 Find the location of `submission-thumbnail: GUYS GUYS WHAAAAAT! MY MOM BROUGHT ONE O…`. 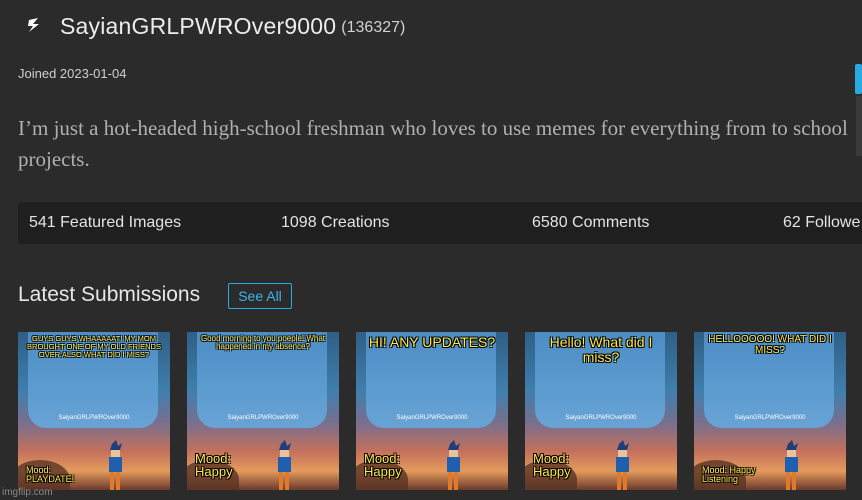

submission-thumbnail: GUYS GUYS WHAAAAAT! MY MOM BROUGHT ONE O… is located at coordinates (94, 411).